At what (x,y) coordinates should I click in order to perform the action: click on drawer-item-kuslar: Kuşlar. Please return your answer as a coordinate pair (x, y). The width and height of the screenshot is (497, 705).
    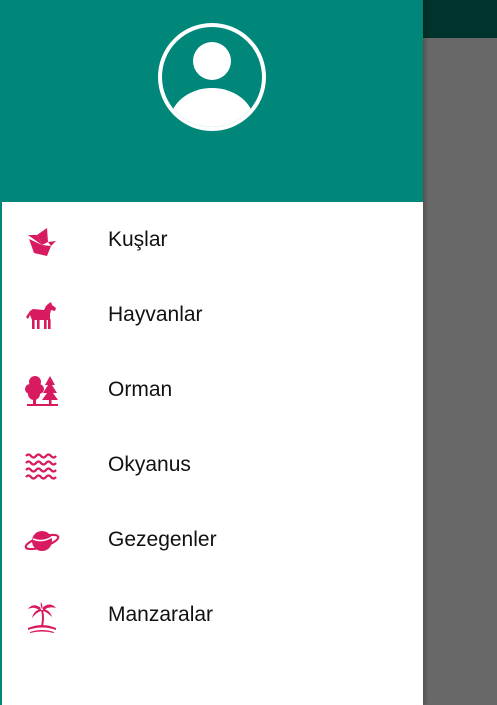
    Looking at the image, I should click on (211, 239).